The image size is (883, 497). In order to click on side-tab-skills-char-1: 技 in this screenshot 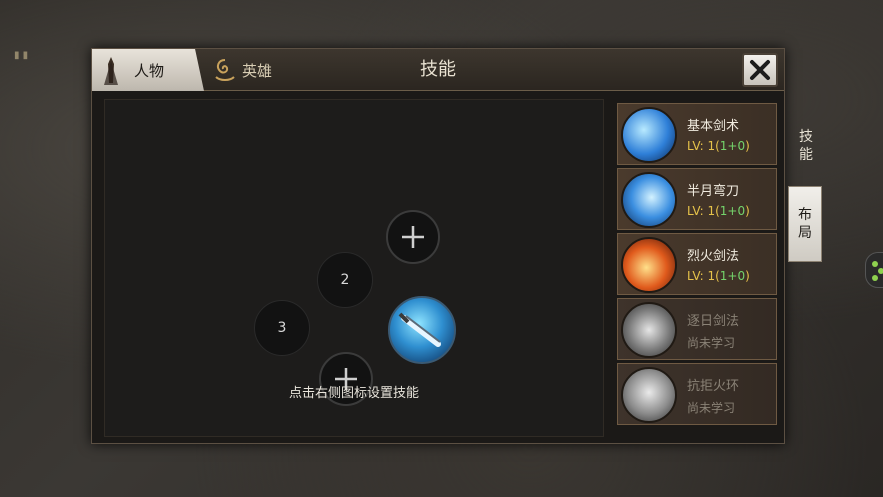, I will do `click(806, 137)`.